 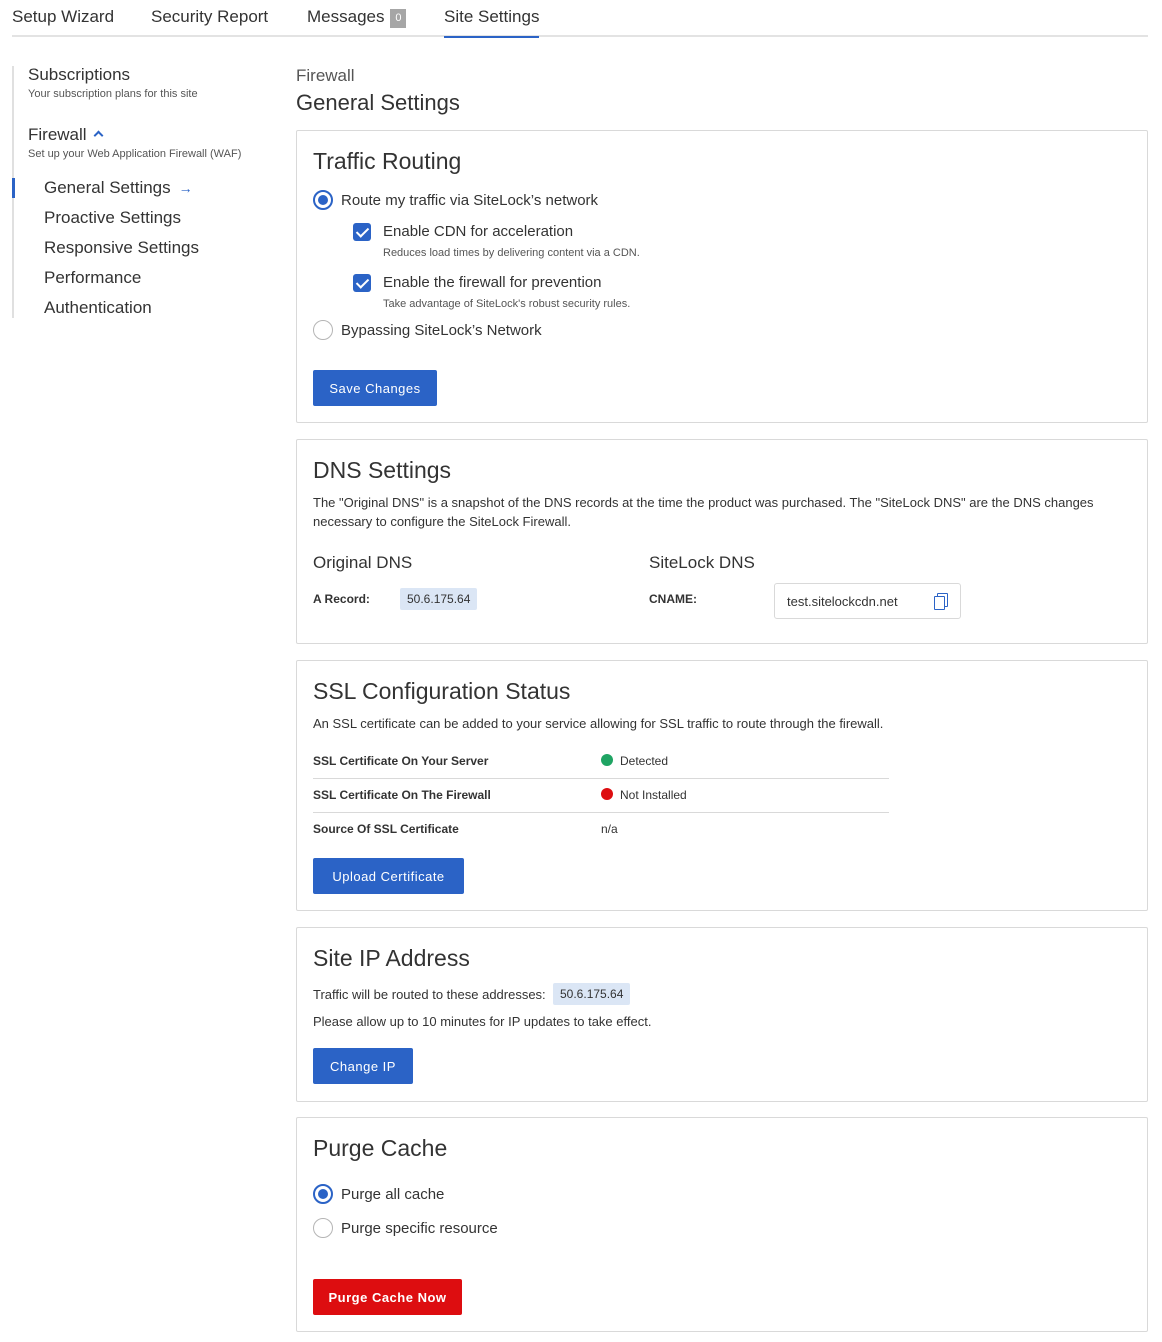 What do you see at coordinates (325, 75) in the screenshot?
I see `breadcrumb: Firewall` at bounding box center [325, 75].